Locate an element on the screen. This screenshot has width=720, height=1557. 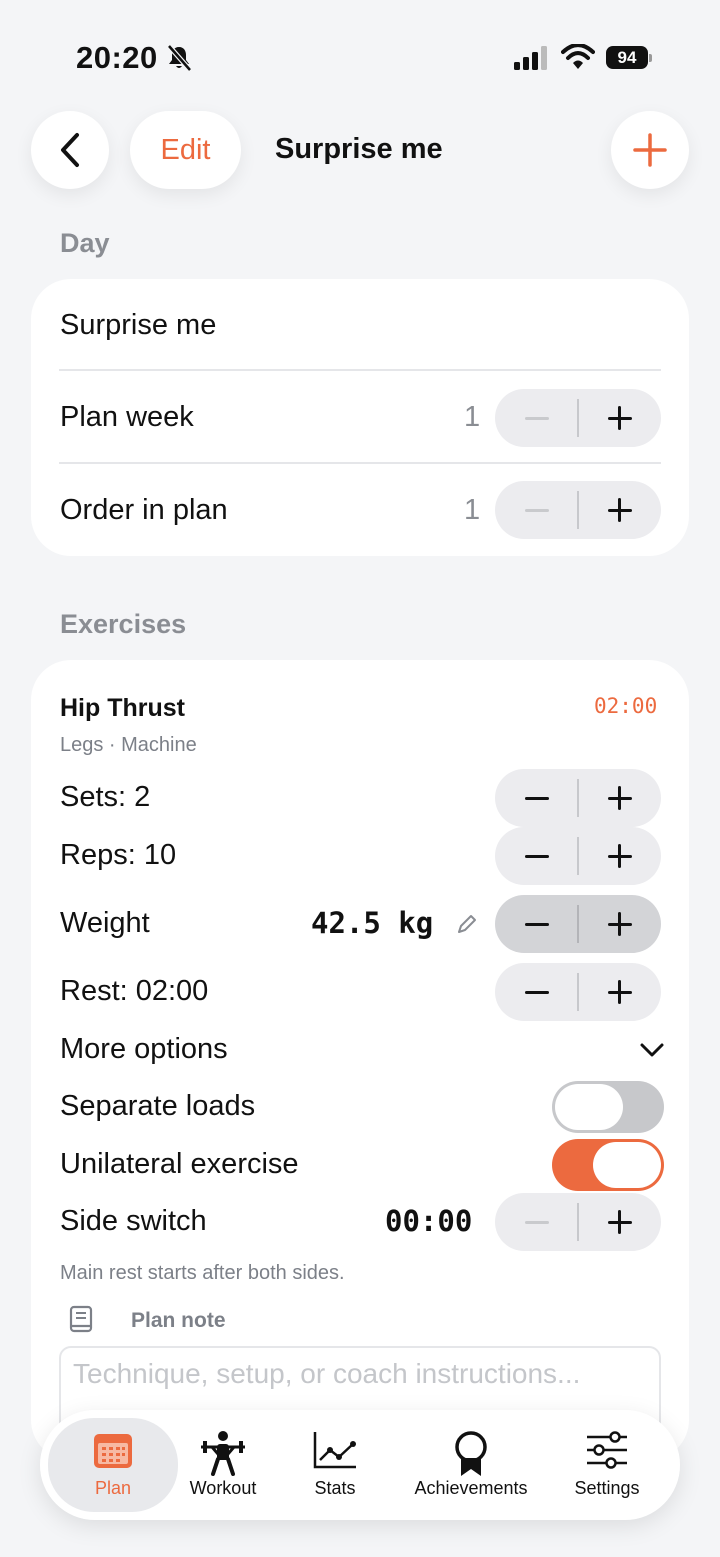
calendar-icon is located at coordinates (113, 1451).